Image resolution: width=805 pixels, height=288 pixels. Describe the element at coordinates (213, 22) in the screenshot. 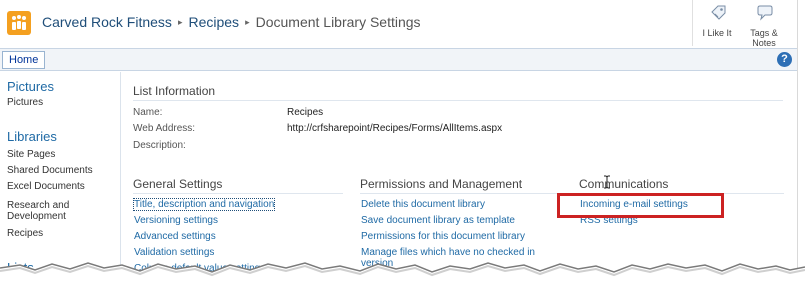

I see `breadcrumb-list-link: Recipes` at that location.